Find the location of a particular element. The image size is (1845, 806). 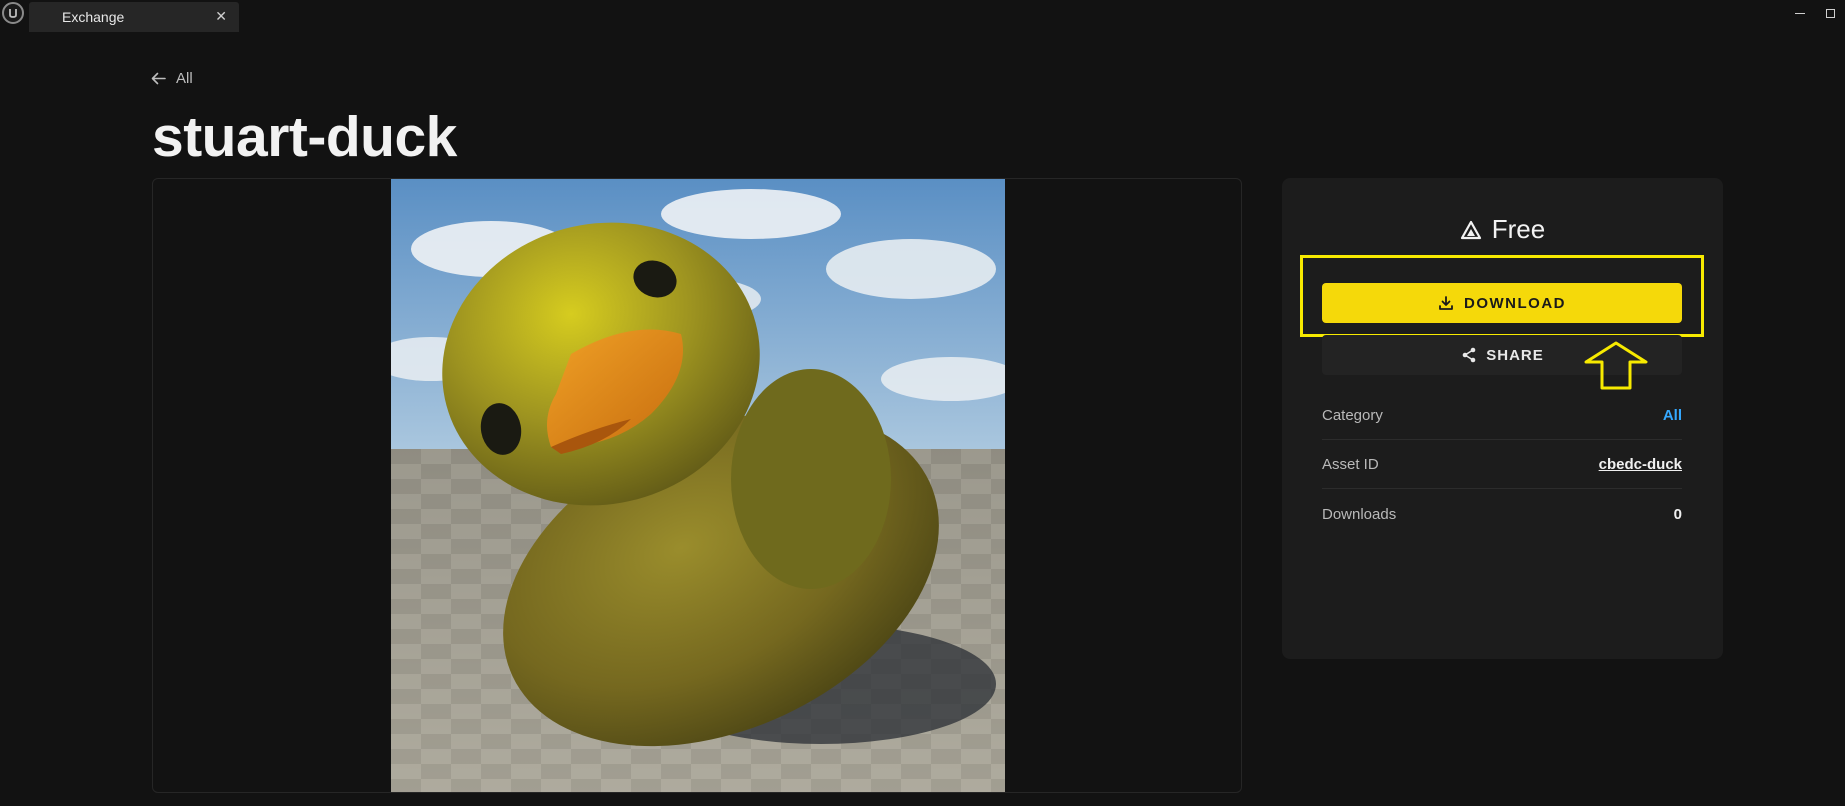

detail-label: Category is located at coordinates (1352, 415).